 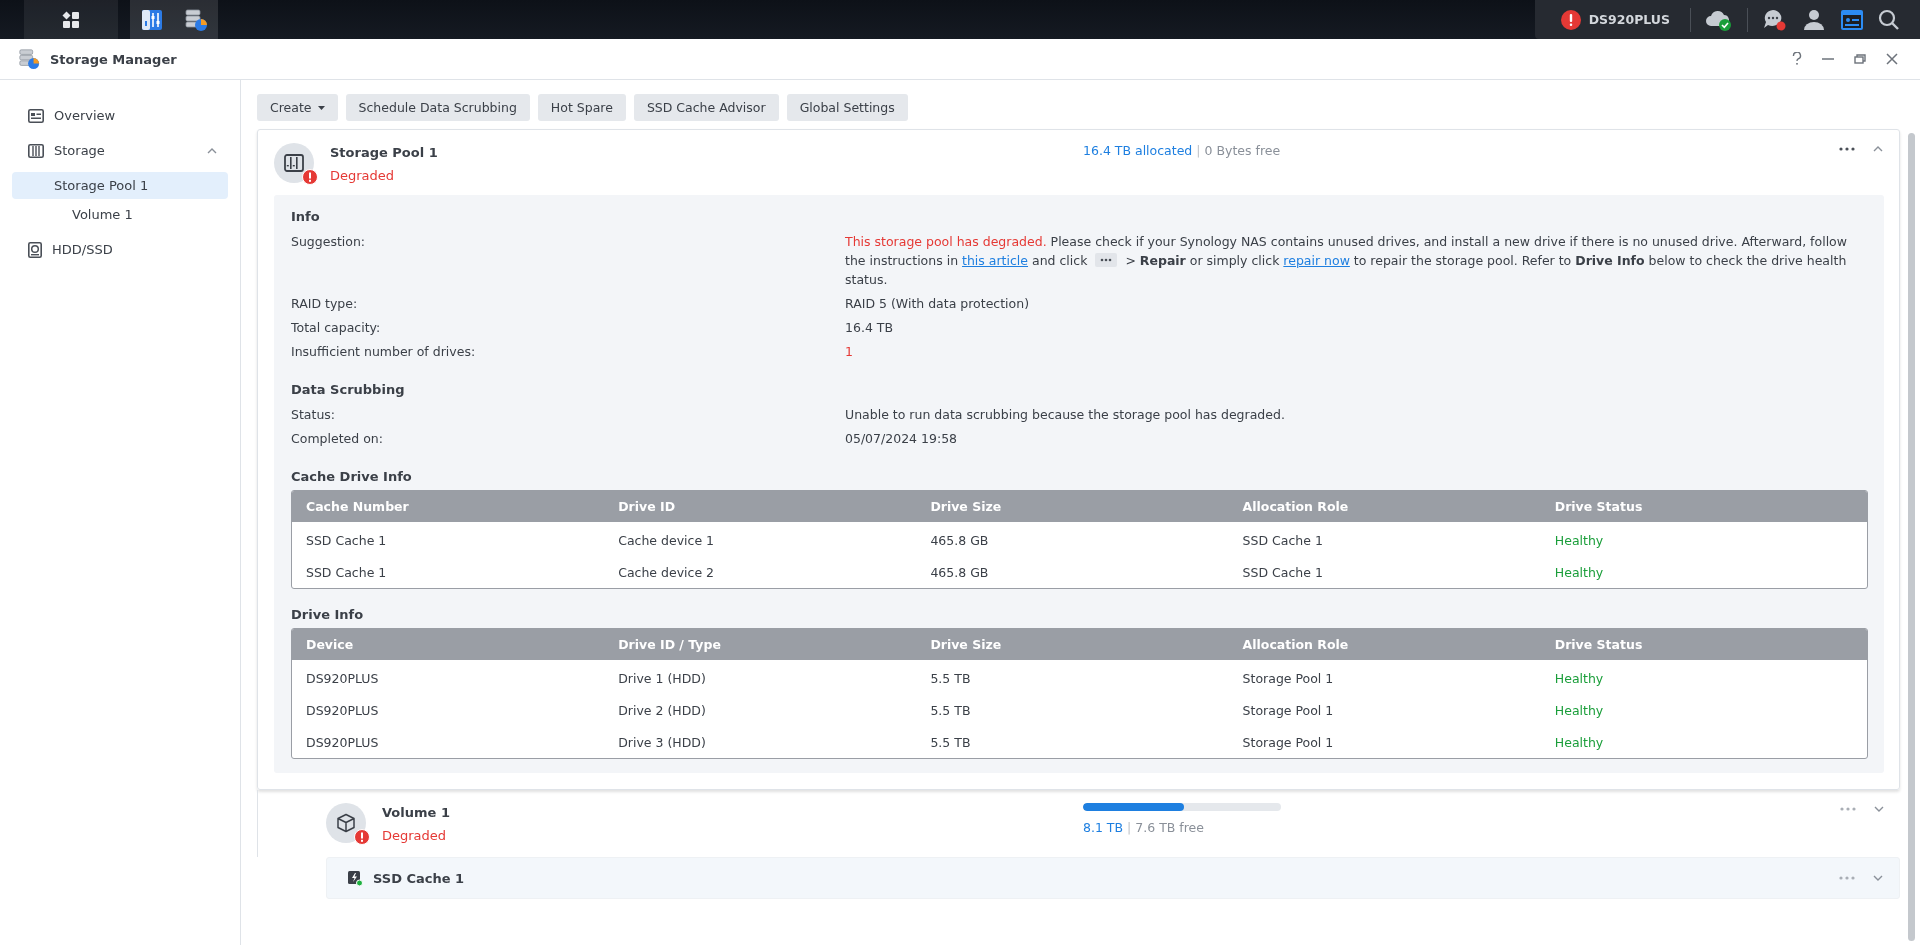 I want to click on database-pie-icon, so click(x=196, y=19).